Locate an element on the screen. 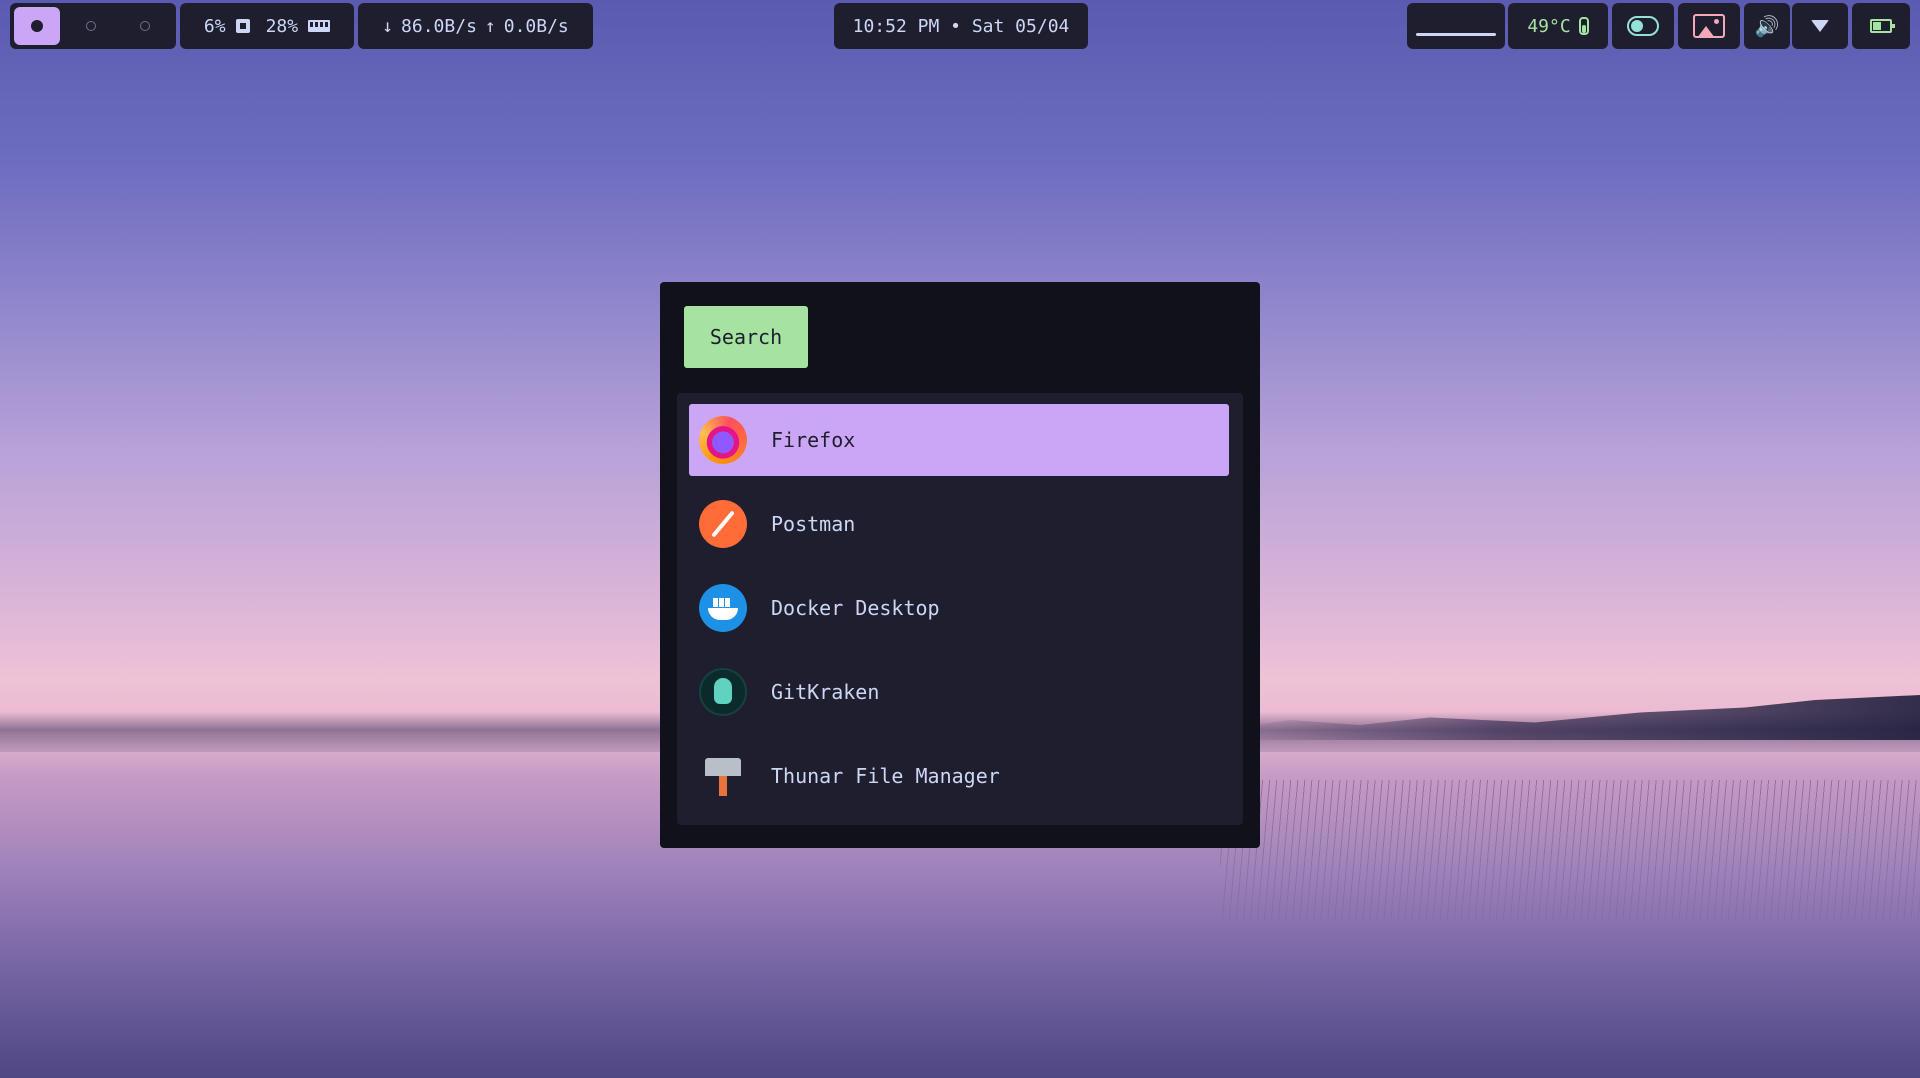 The width and height of the screenshot is (1920, 1078). app-item-docker-desktop: Docker Desktop is located at coordinates (959, 608).